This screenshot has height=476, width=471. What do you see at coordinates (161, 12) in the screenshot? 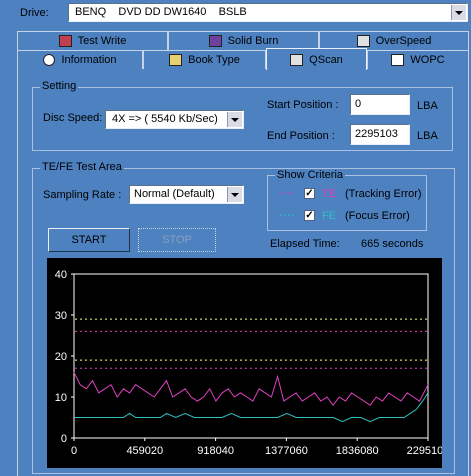
I see `drive-select-value: BENQ DVD DD DW1640 BSLB` at bounding box center [161, 12].